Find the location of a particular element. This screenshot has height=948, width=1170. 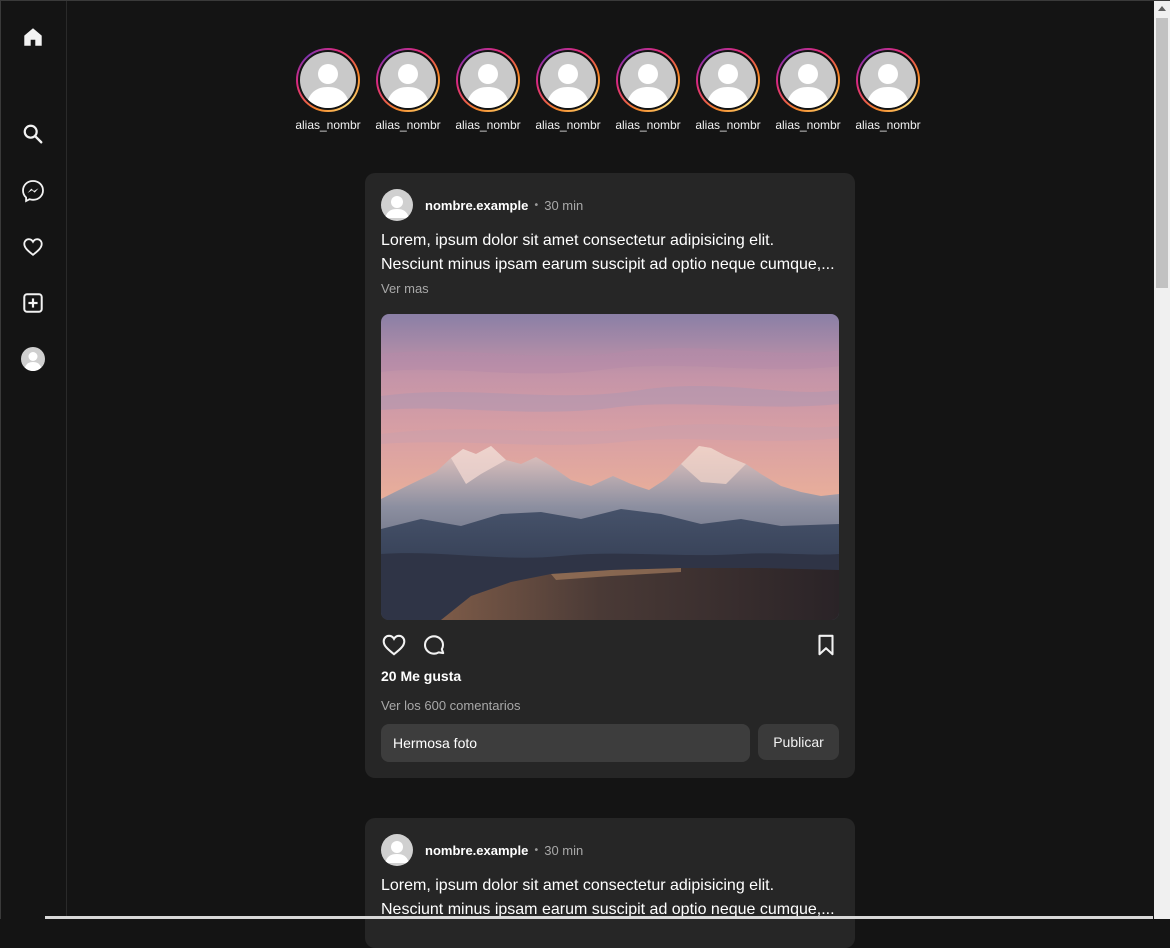

heart-icon is located at coordinates (33, 247).